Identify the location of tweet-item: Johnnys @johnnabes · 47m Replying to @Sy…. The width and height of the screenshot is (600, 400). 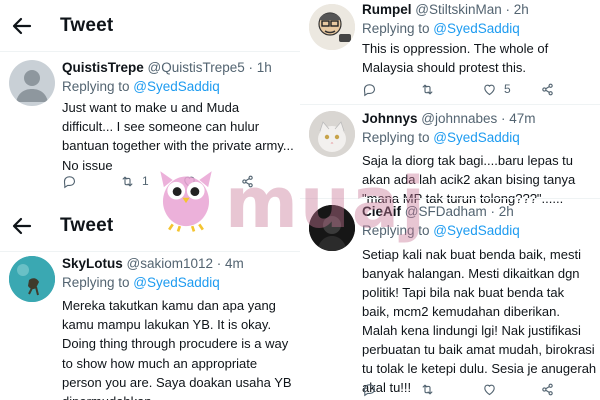
(450, 155).